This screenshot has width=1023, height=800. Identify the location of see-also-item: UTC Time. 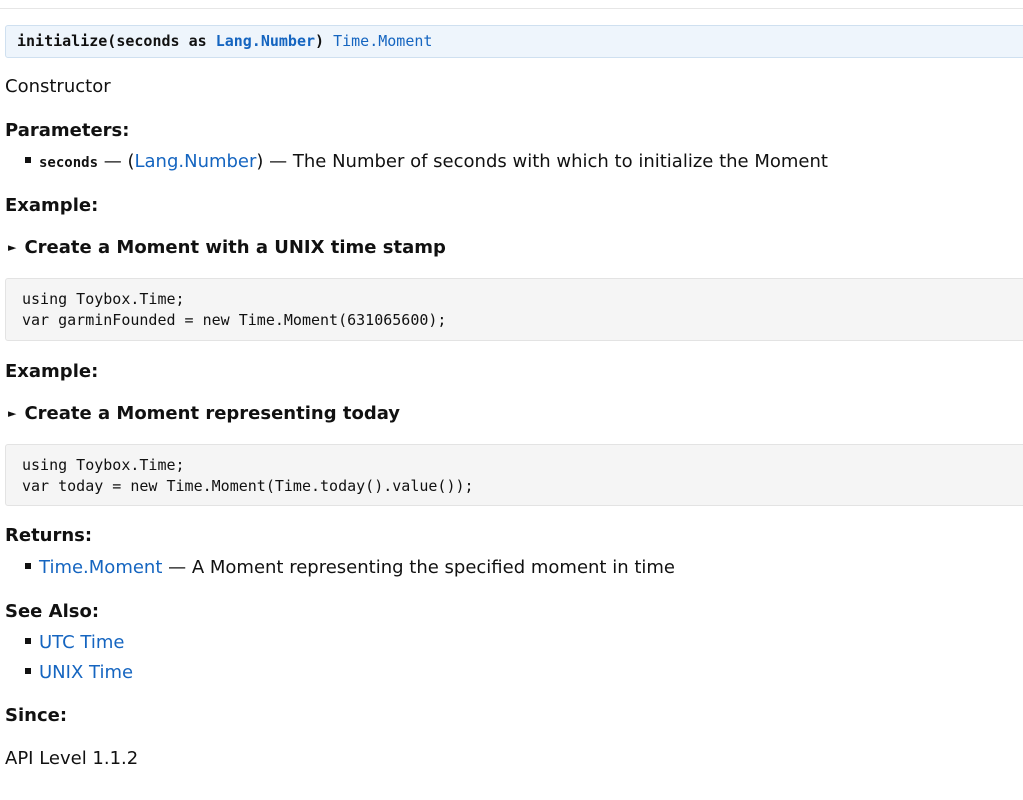
(74, 643).